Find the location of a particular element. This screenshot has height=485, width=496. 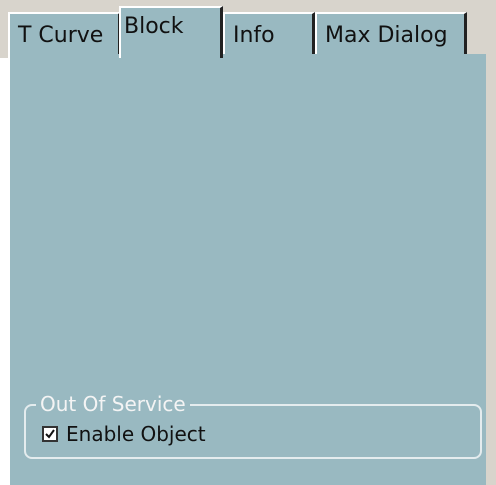

dialog-right-edge is located at coordinates (491, 242).